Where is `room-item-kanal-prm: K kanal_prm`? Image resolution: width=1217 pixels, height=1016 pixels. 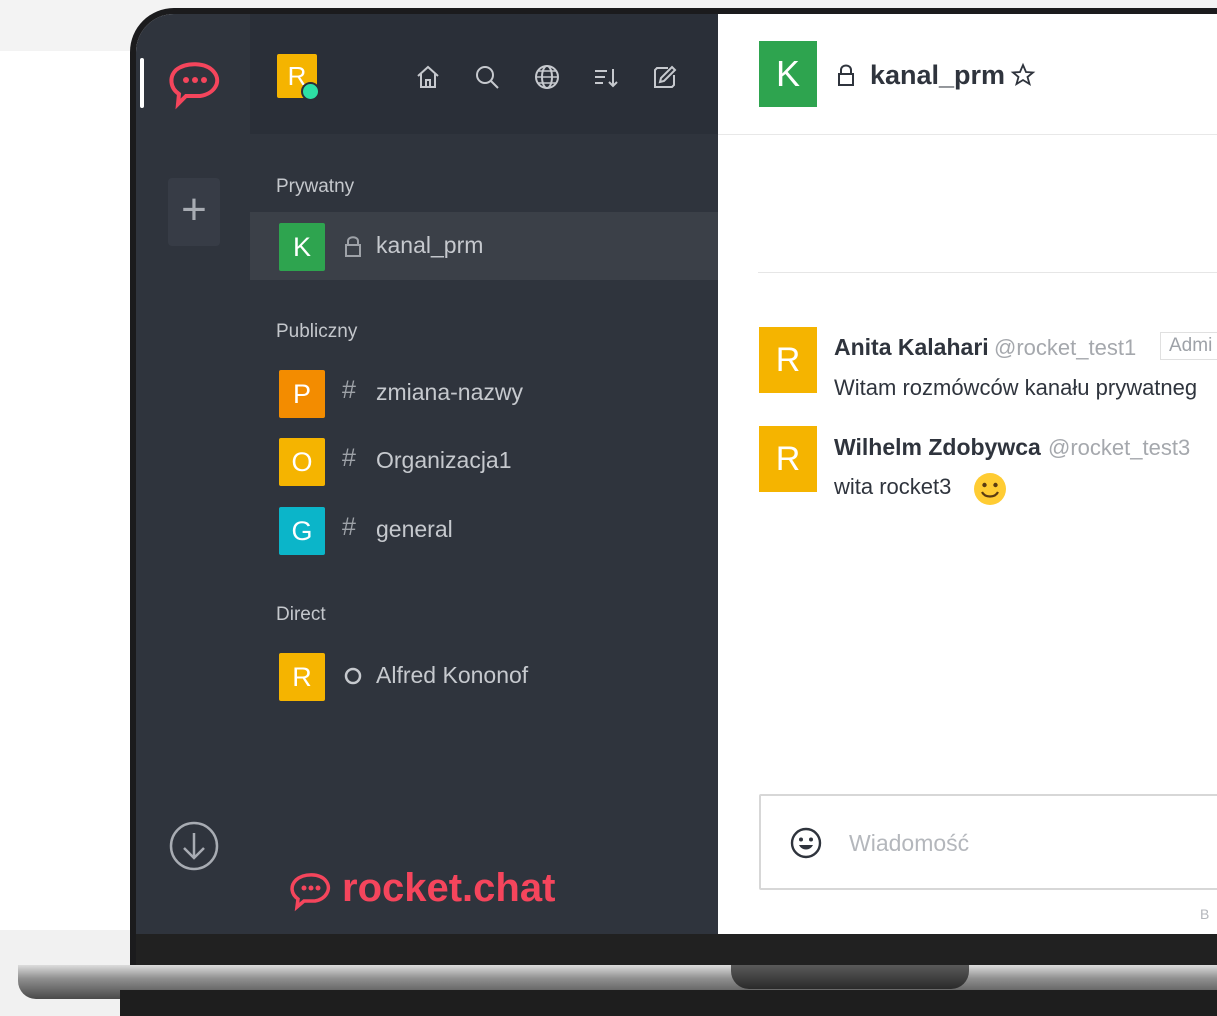 room-item-kanal-prm: K kanal_prm is located at coordinates (484, 246).